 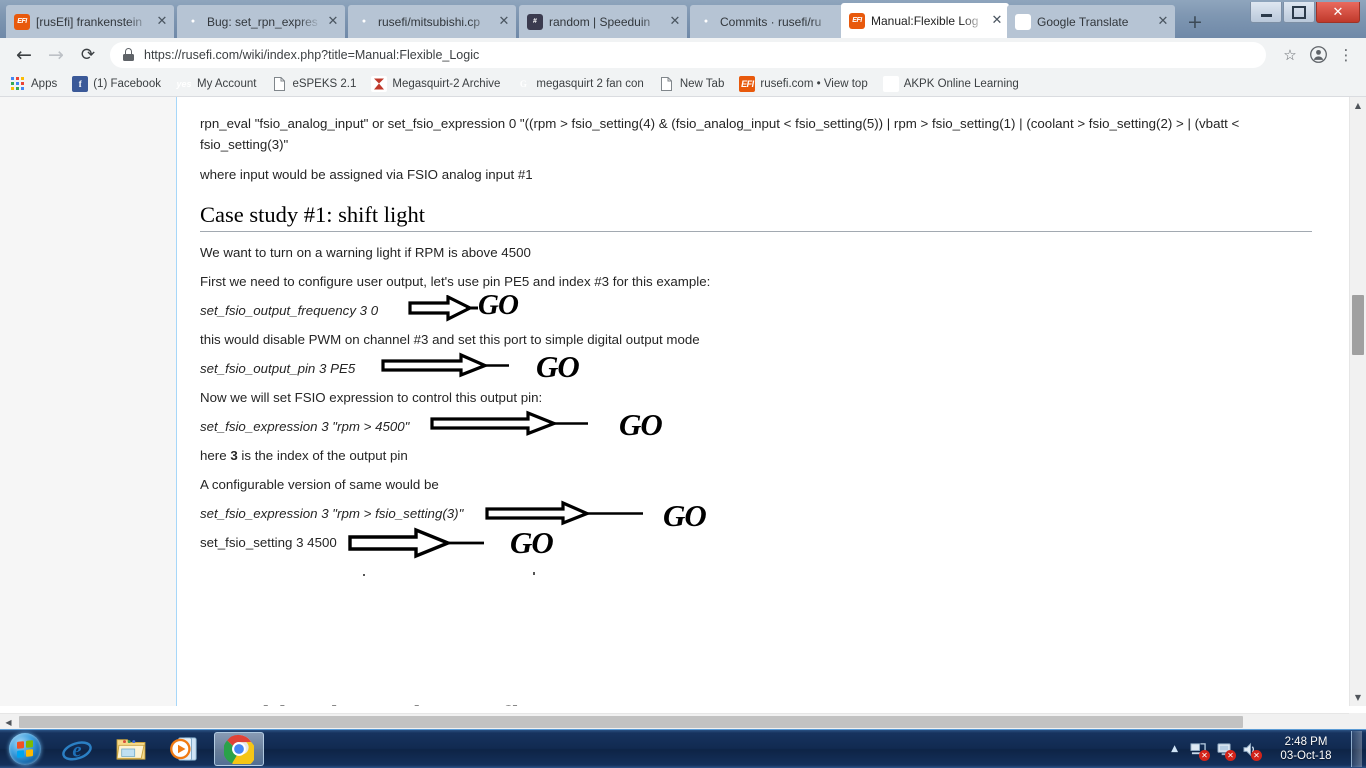 I want to click on bookmark-rusefi: EFI rusefi.com • View top, so click(x=803, y=83).